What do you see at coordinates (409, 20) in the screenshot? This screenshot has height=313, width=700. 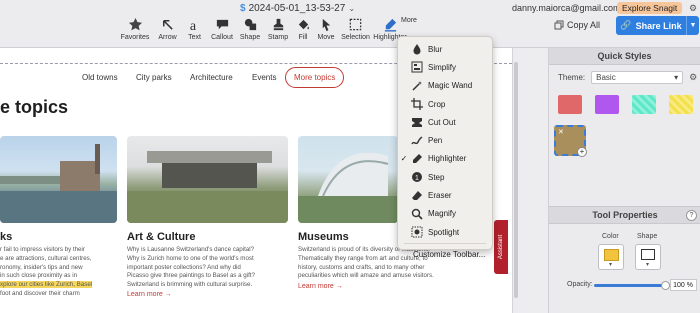 I see `more-tools-button: More` at bounding box center [409, 20].